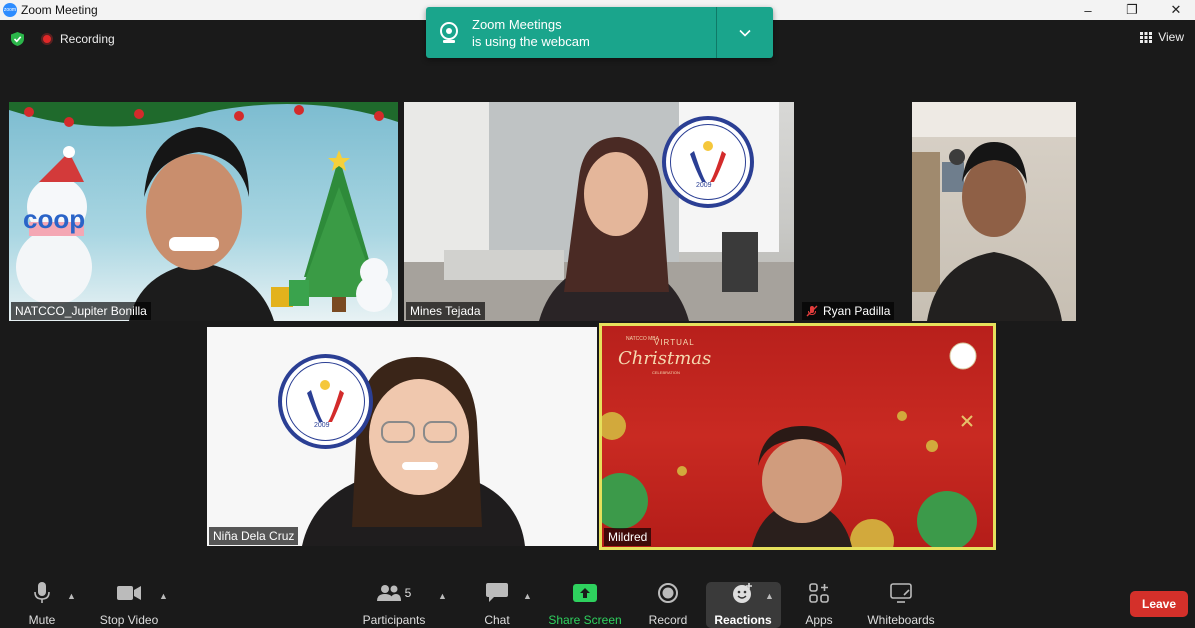 The height and width of the screenshot is (628, 1195). I want to click on window-title: Zoom Meeting, so click(59, 10).